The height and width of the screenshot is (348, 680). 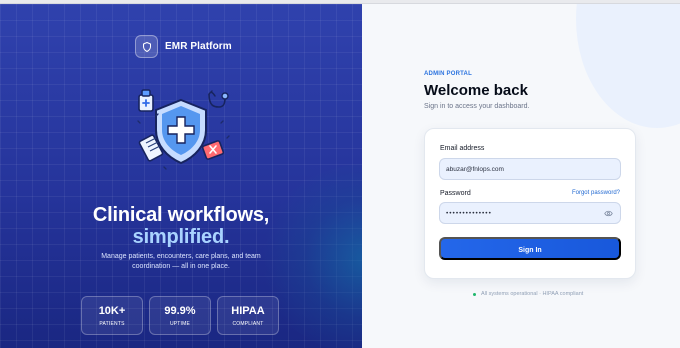 I want to click on brand-name: EMR Platform, so click(x=198, y=46).